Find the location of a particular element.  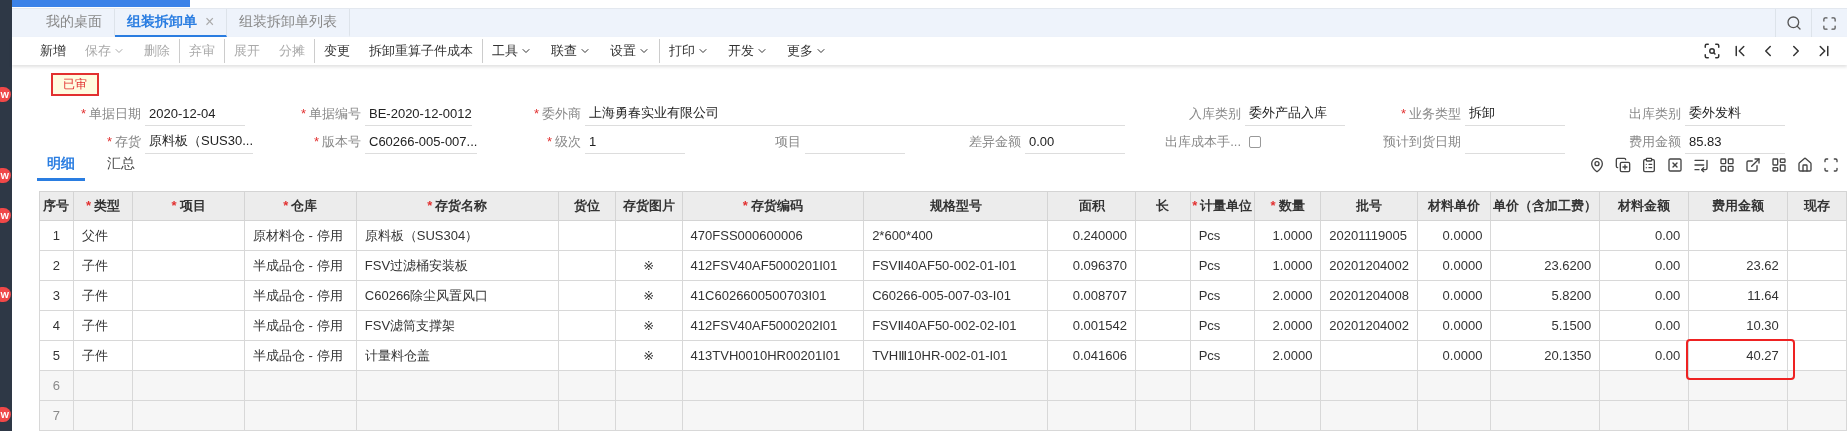

grid-icon is located at coordinates (1727, 165).